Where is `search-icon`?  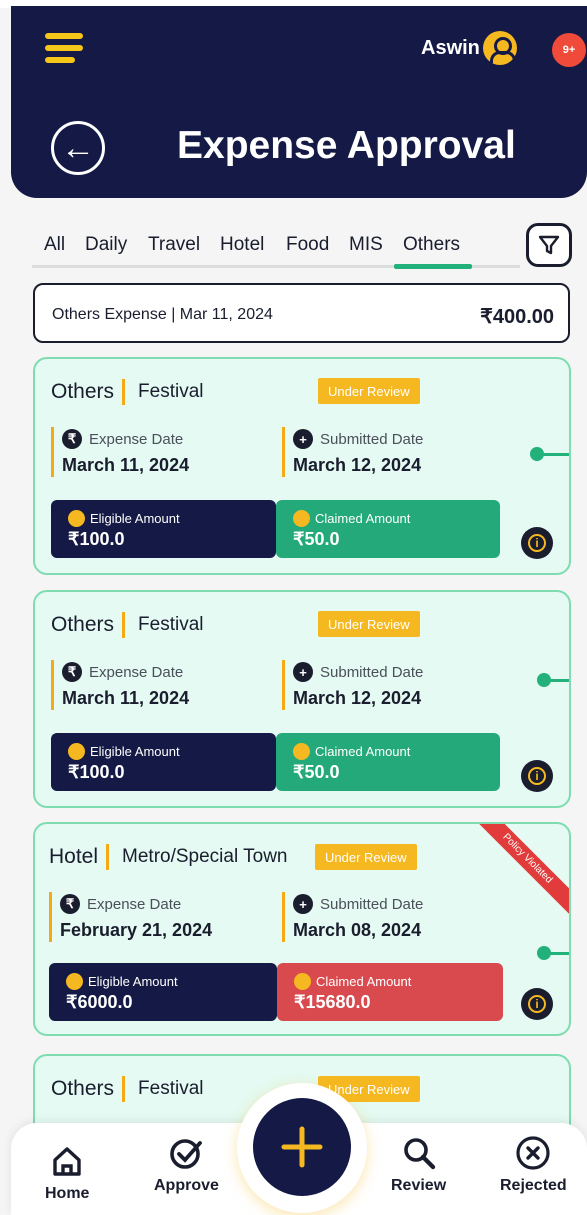
search-icon is located at coordinates (419, 1154).